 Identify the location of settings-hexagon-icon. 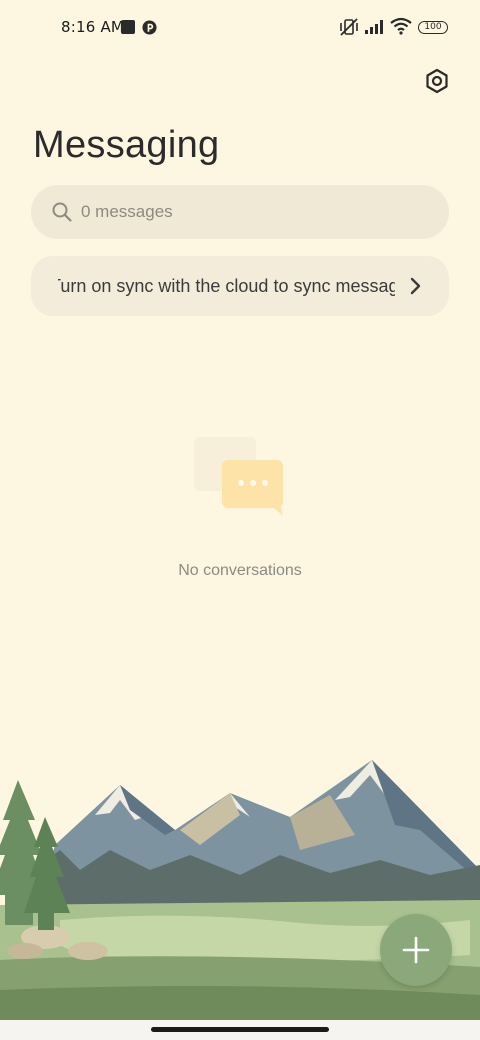
(437, 81).